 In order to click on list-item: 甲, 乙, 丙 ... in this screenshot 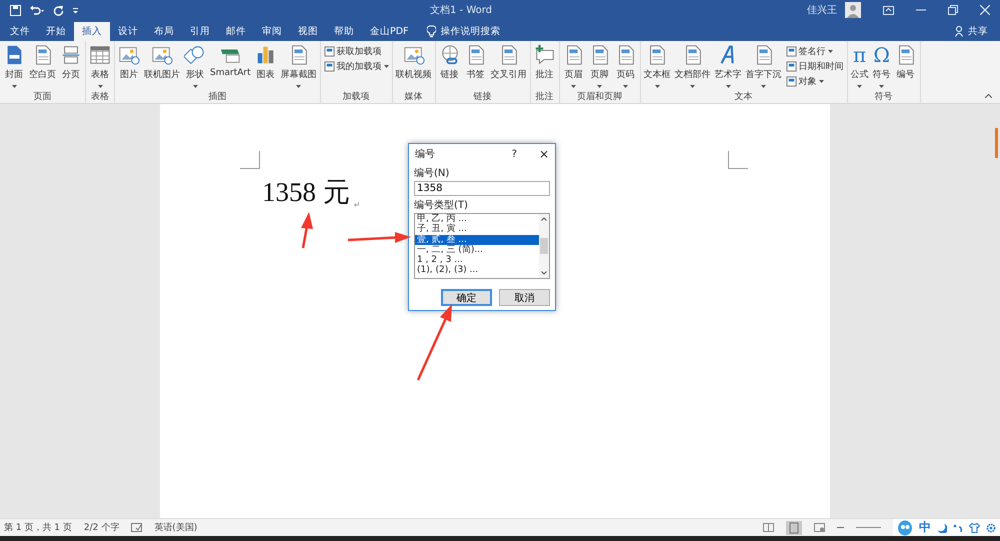, I will do `click(477, 219)`.